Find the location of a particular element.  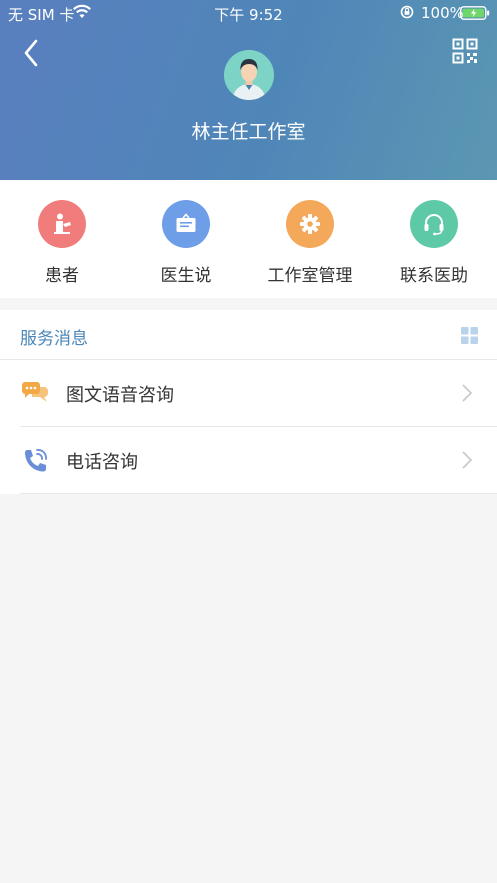

quick-actions: 患者 医生说 工作室管理 联系医助 is located at coordinates (248, 239).